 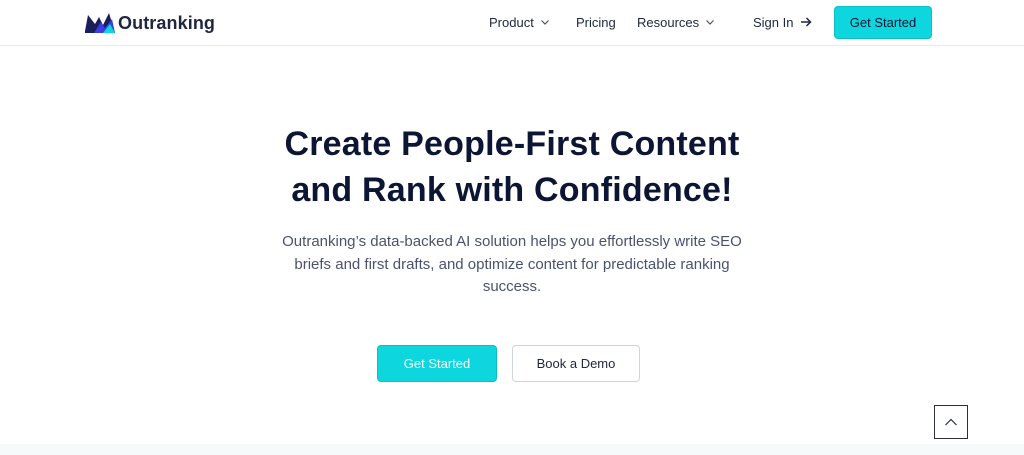 I want to click on sign-in-label: Sign In, so click(x=773, y=22).